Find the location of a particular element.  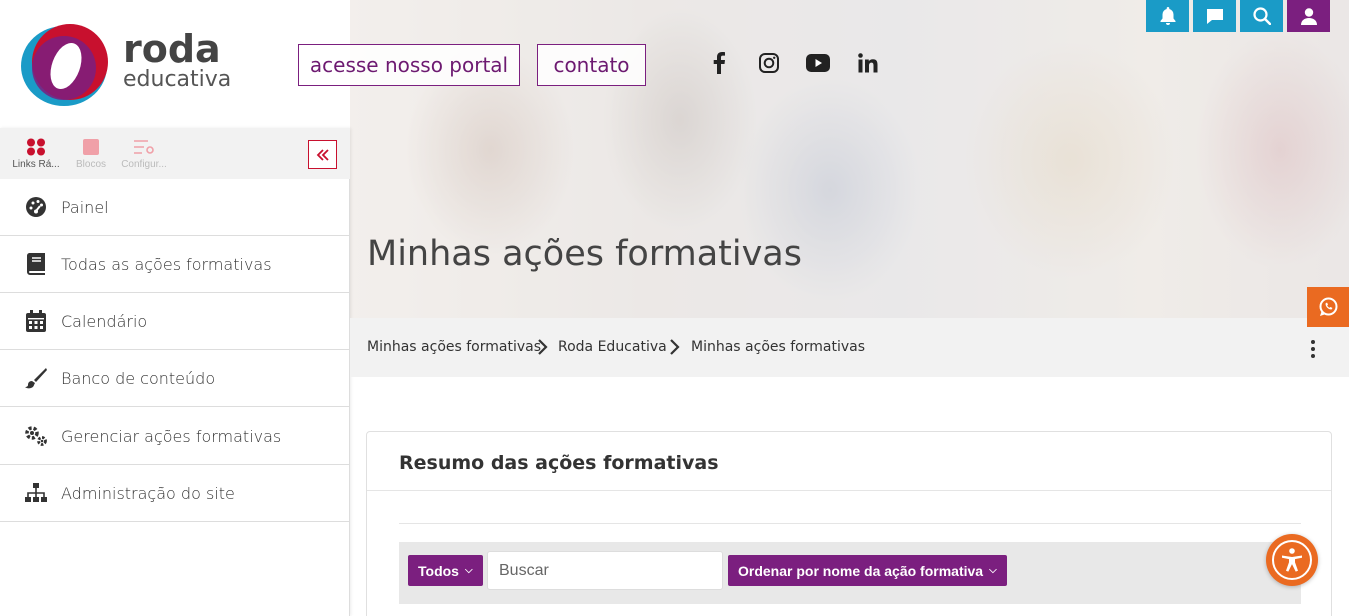

sidebar-item-gerenciar-acoes: Gerenciar ações formativas is located at coordinates (175, 436).